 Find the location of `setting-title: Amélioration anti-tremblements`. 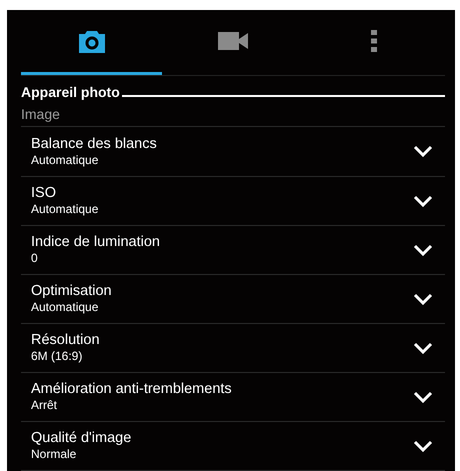

setting-title: Amélioration anti-tremblements is located at coordinates (132, 389).